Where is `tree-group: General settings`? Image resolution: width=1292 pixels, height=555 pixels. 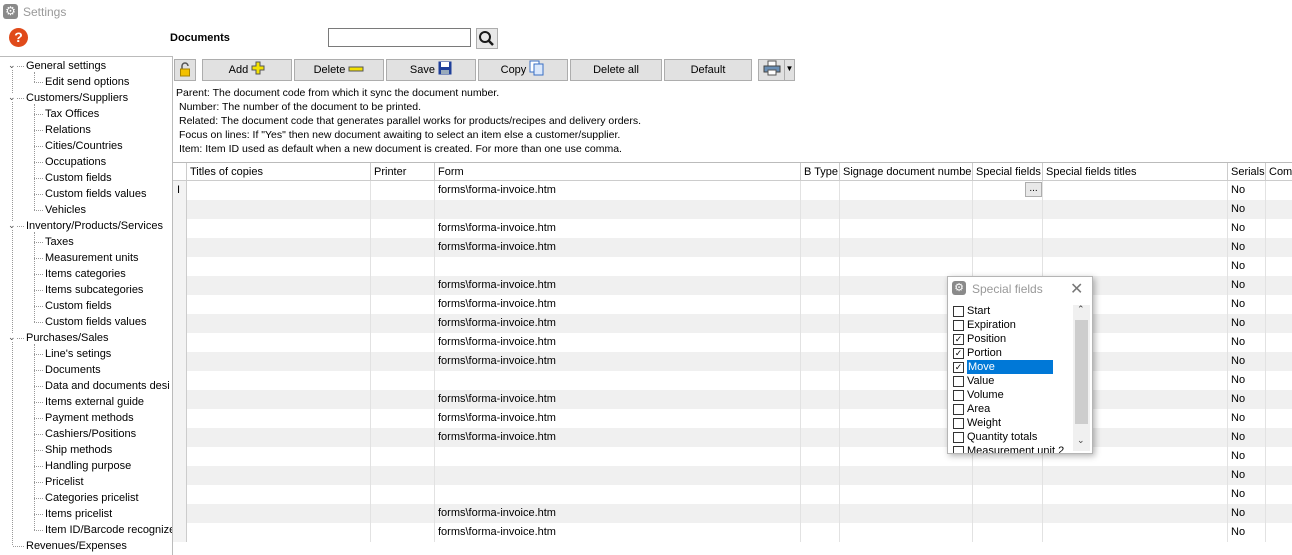 tree-group: General settings is located at coordinates (66, 66).